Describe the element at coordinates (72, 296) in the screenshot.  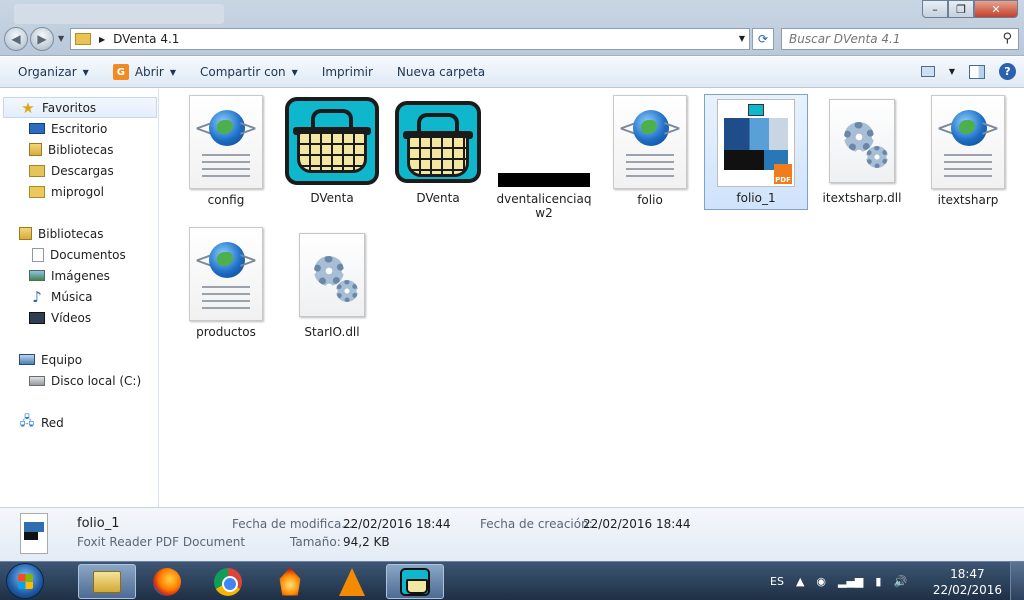
I see `sidebar-item-label: Música` at that location.